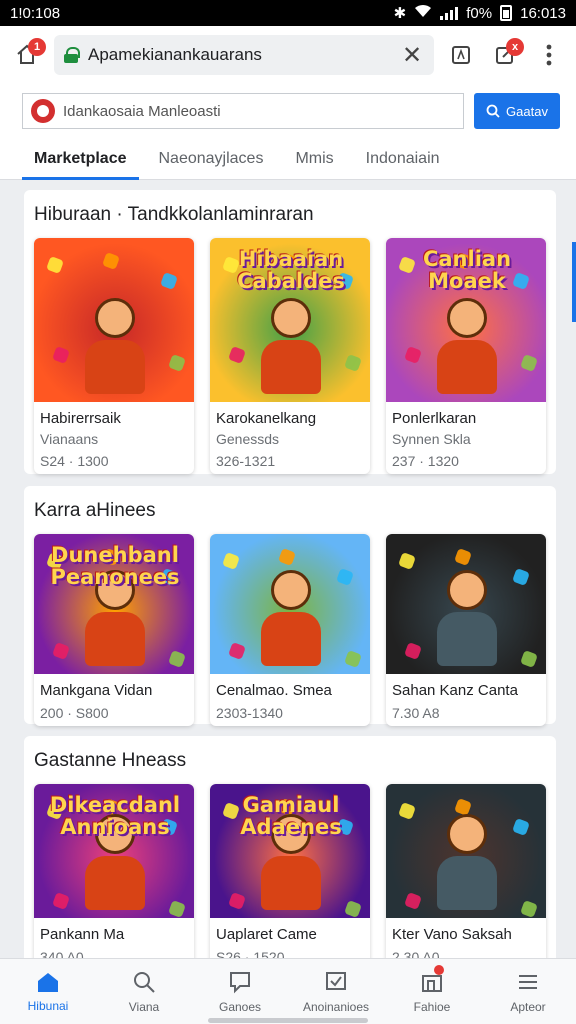 Image resolution: width=576 pixels, height=1024 pixels. What do you see at coordinates (246, 461) in the screenshot?
I see `game-price: 326-1321` at bounding box center [246, 461].